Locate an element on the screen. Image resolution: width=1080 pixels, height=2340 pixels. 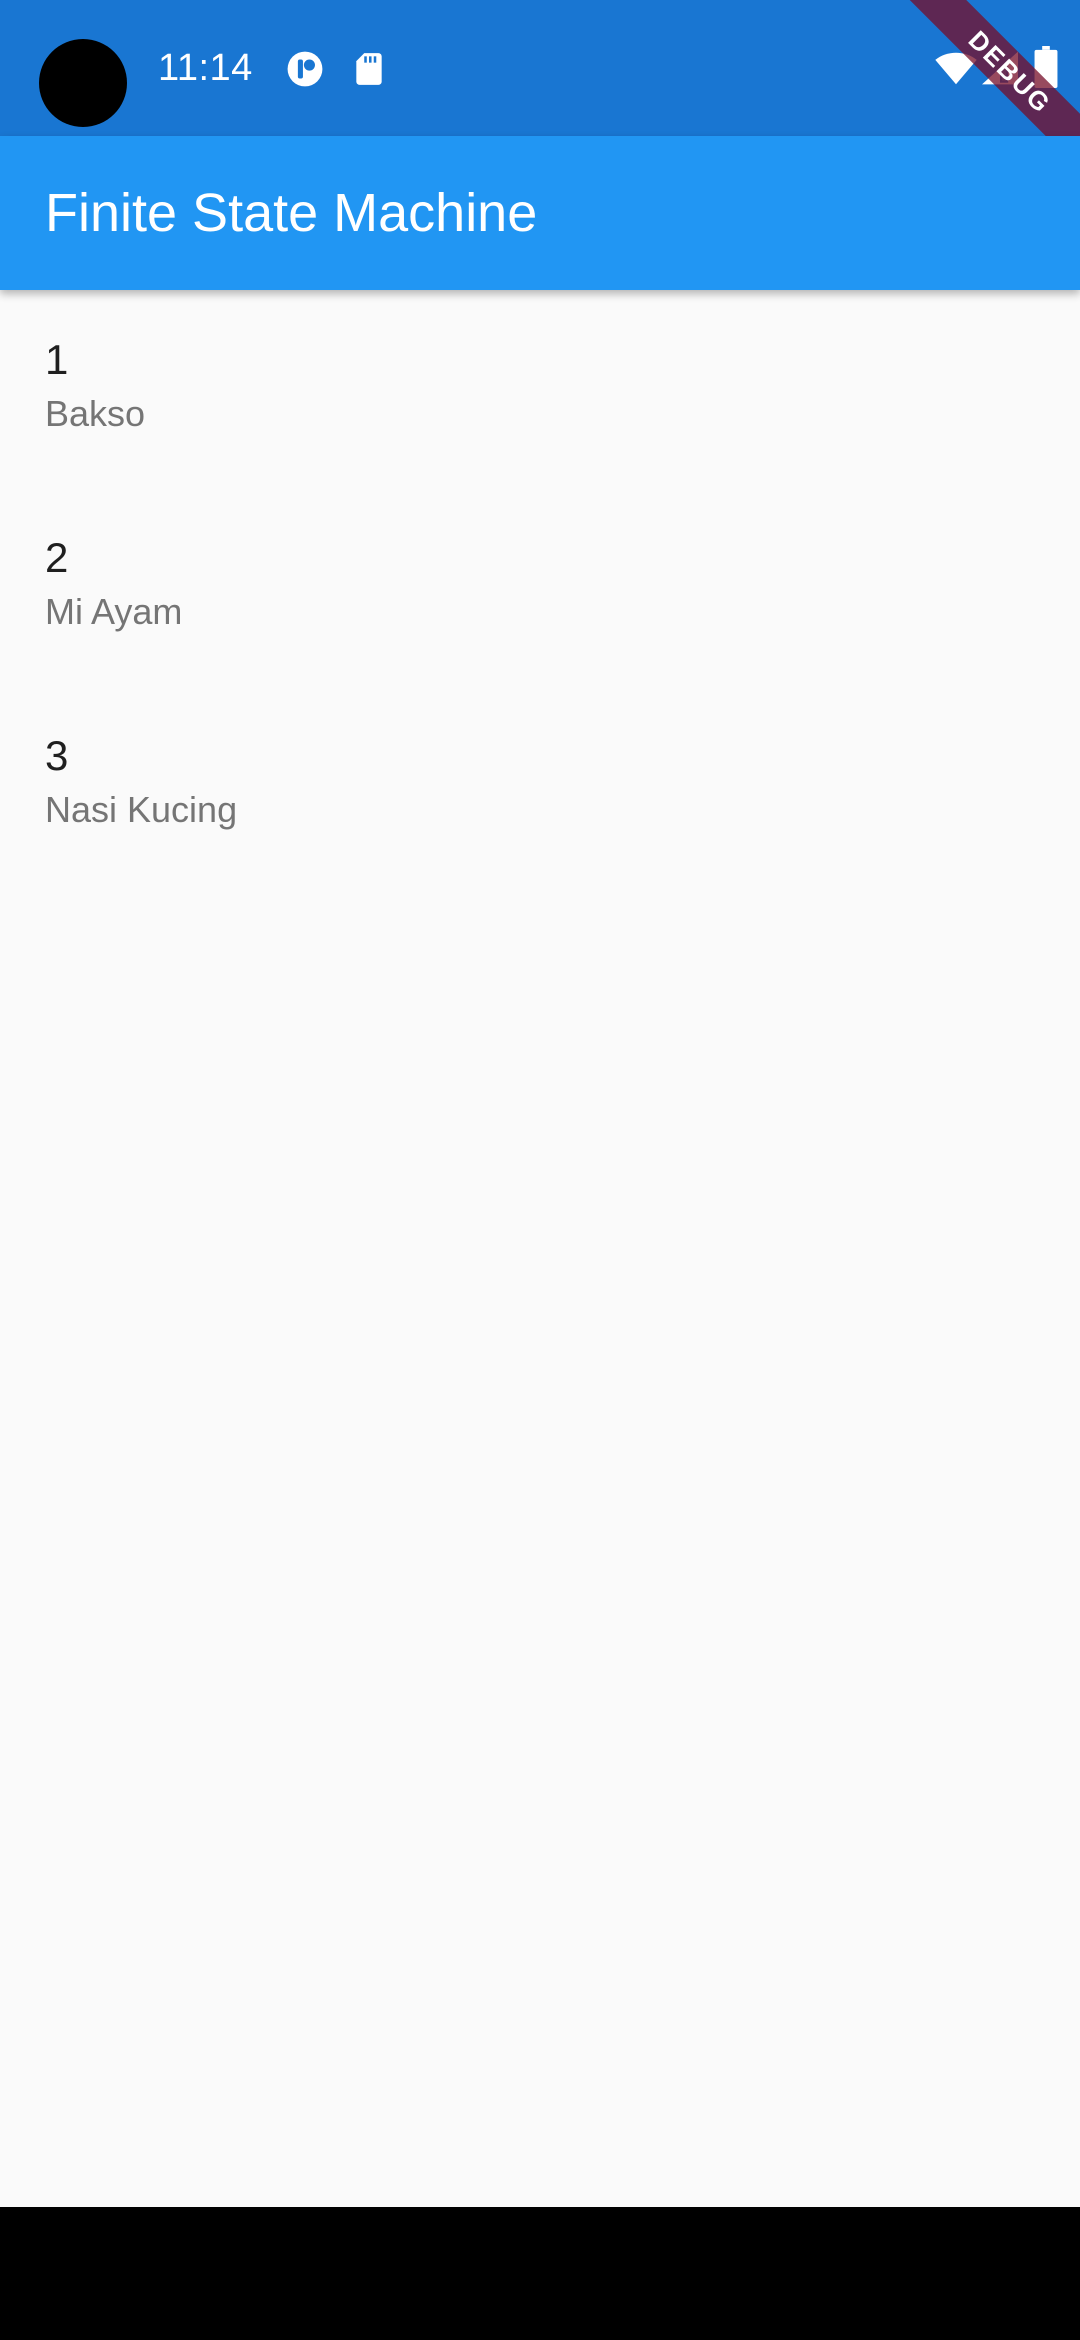
list-item-subtitle: Mi Ayam is located at coordinates (114, 611).